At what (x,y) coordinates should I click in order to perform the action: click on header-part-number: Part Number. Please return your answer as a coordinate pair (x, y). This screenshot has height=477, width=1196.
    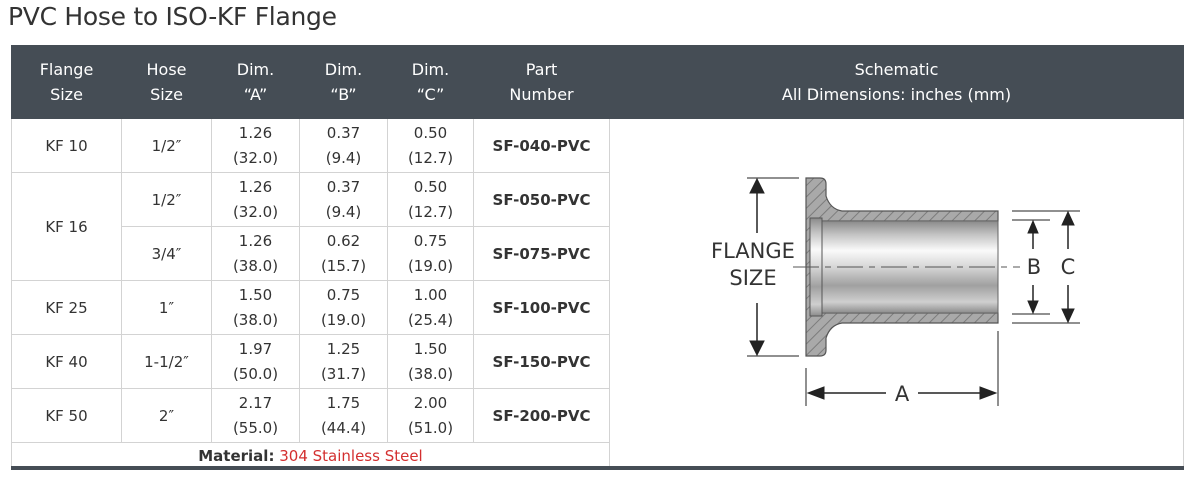
    Looking at the image, I should click on (541, 82).